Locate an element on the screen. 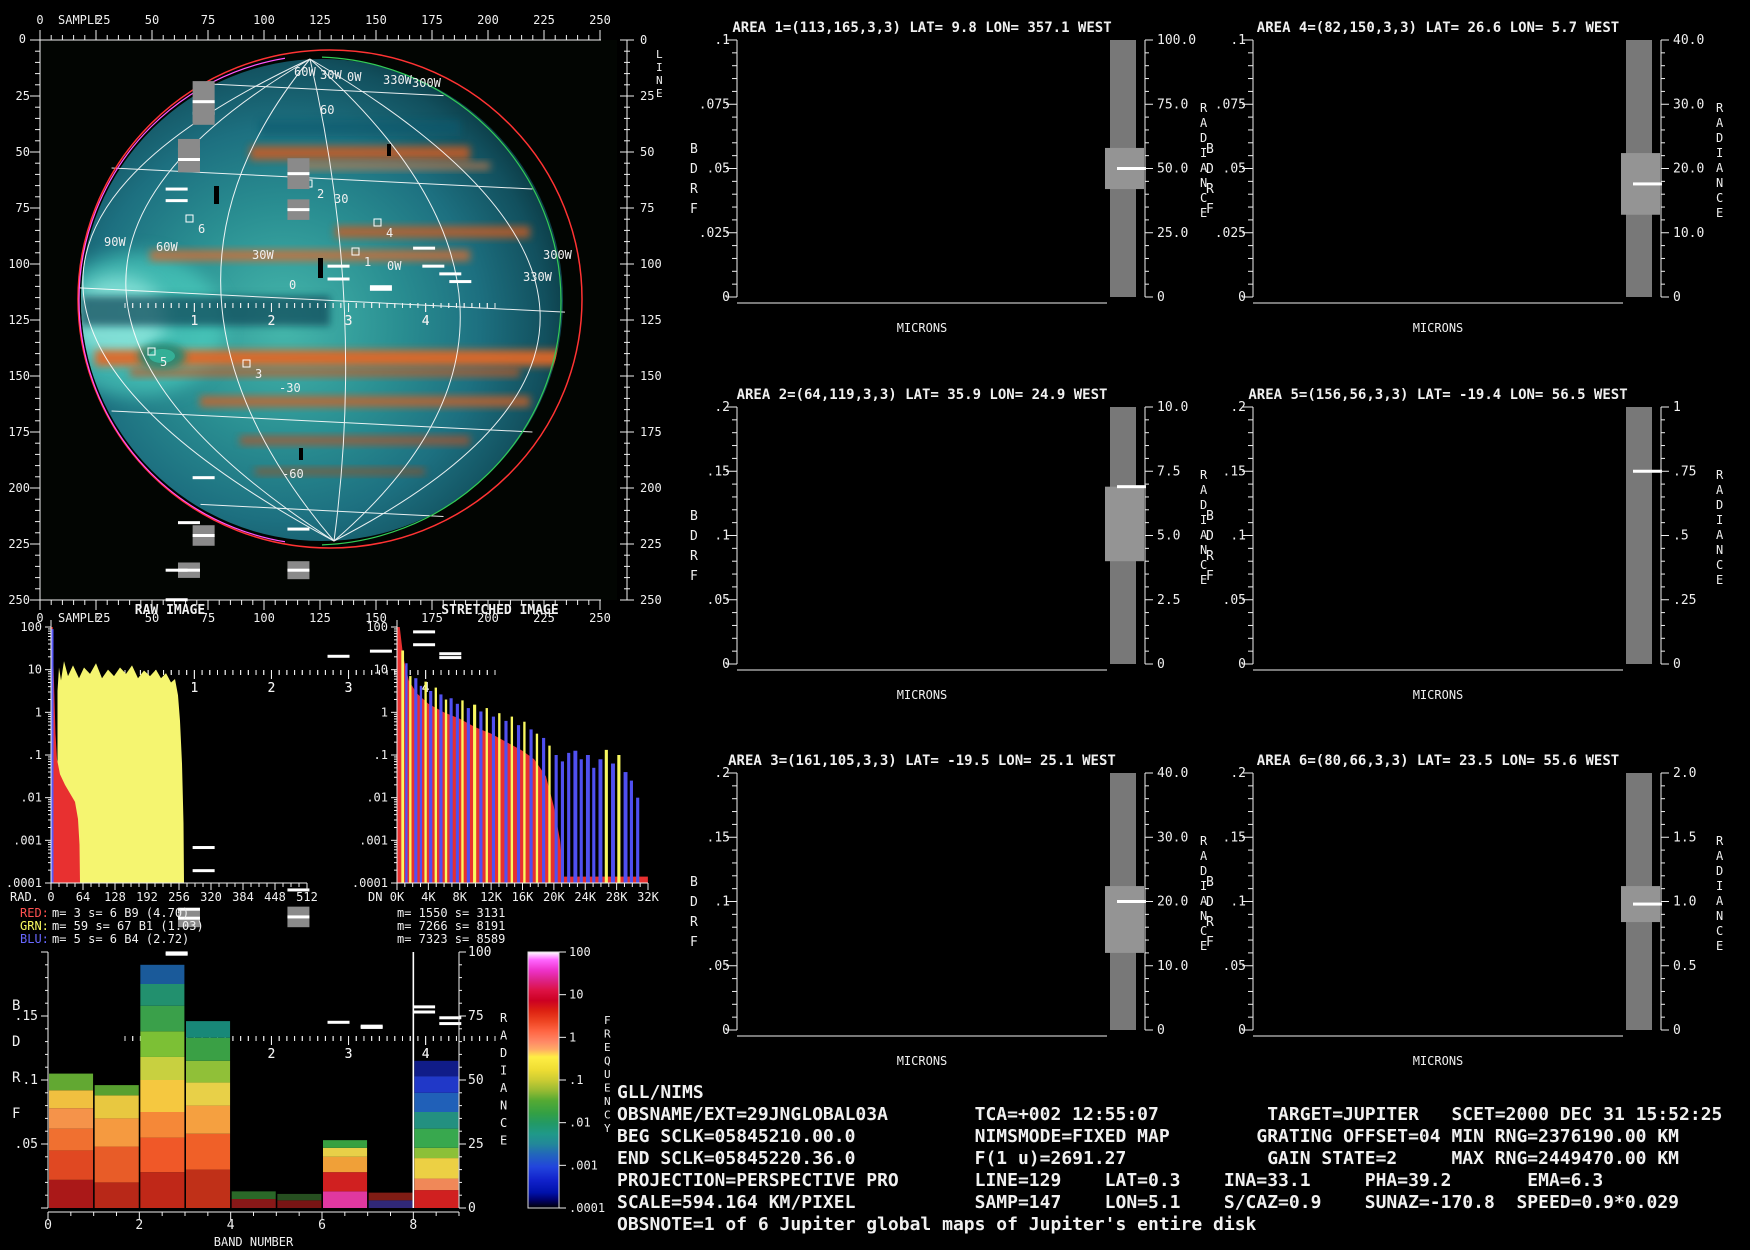 The height and width of the screenshot is (1250, 1750). y2-tick-label: 100 is located at coordinates (479, 952).